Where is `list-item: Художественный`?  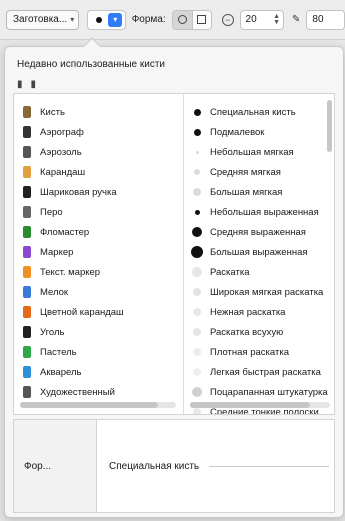 list-item: Художественный is located at coordinates (98, 392).